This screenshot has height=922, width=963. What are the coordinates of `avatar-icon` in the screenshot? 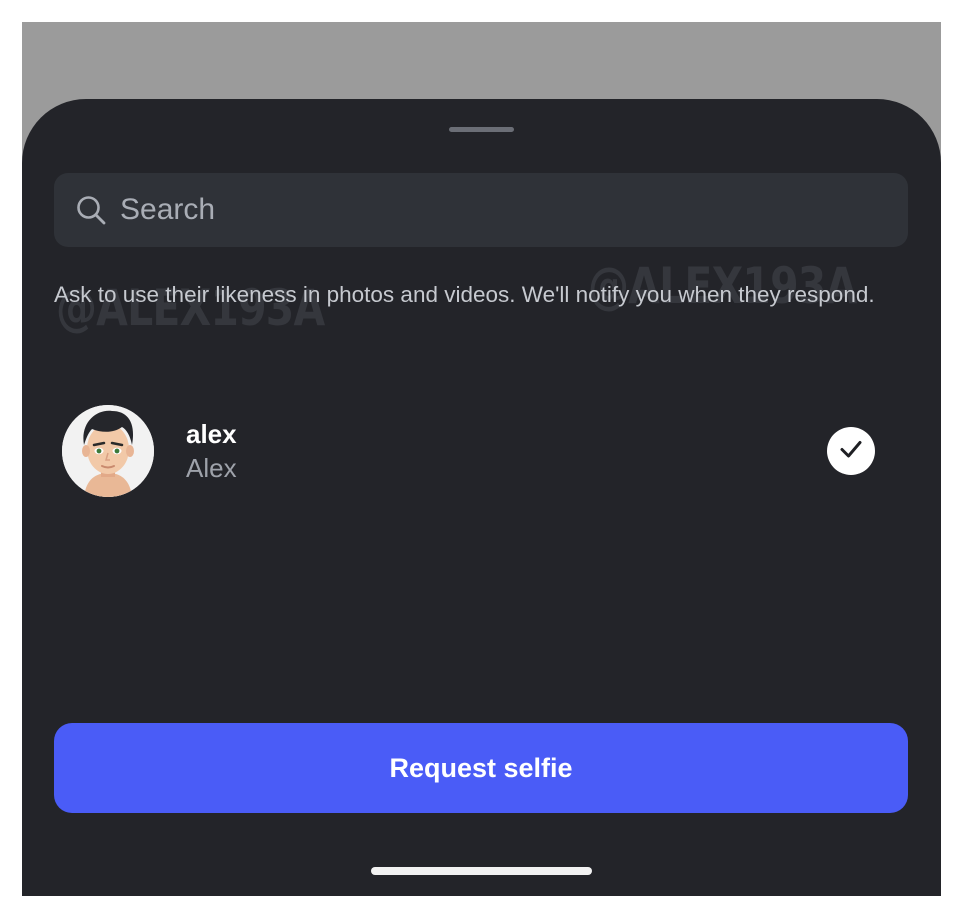 It's located at (108, 451).